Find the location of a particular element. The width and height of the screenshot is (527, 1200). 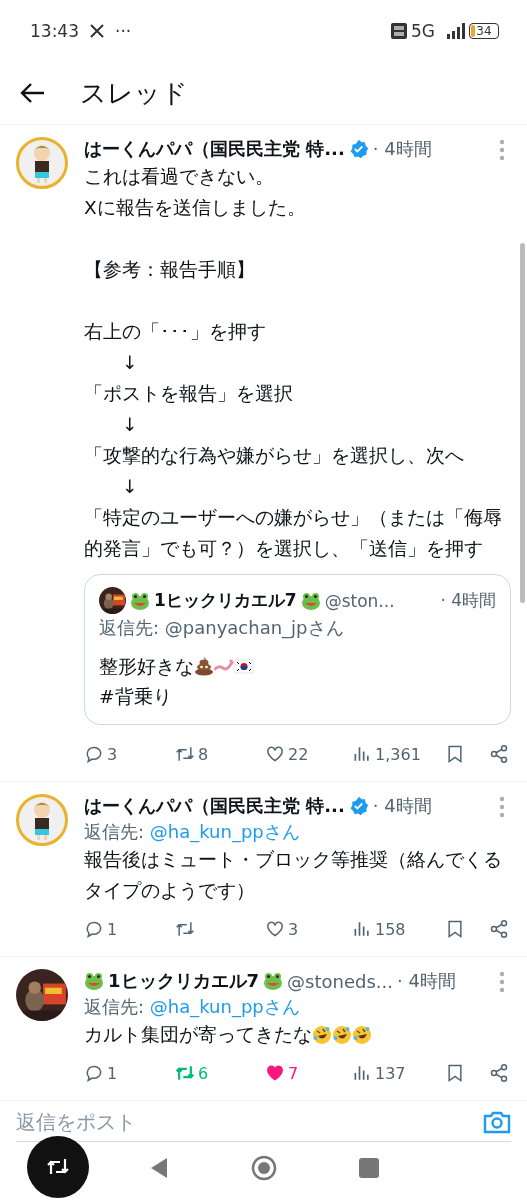

quoted-user-name: 1ヒックリカエル7 is located at coordinates (225, 600).